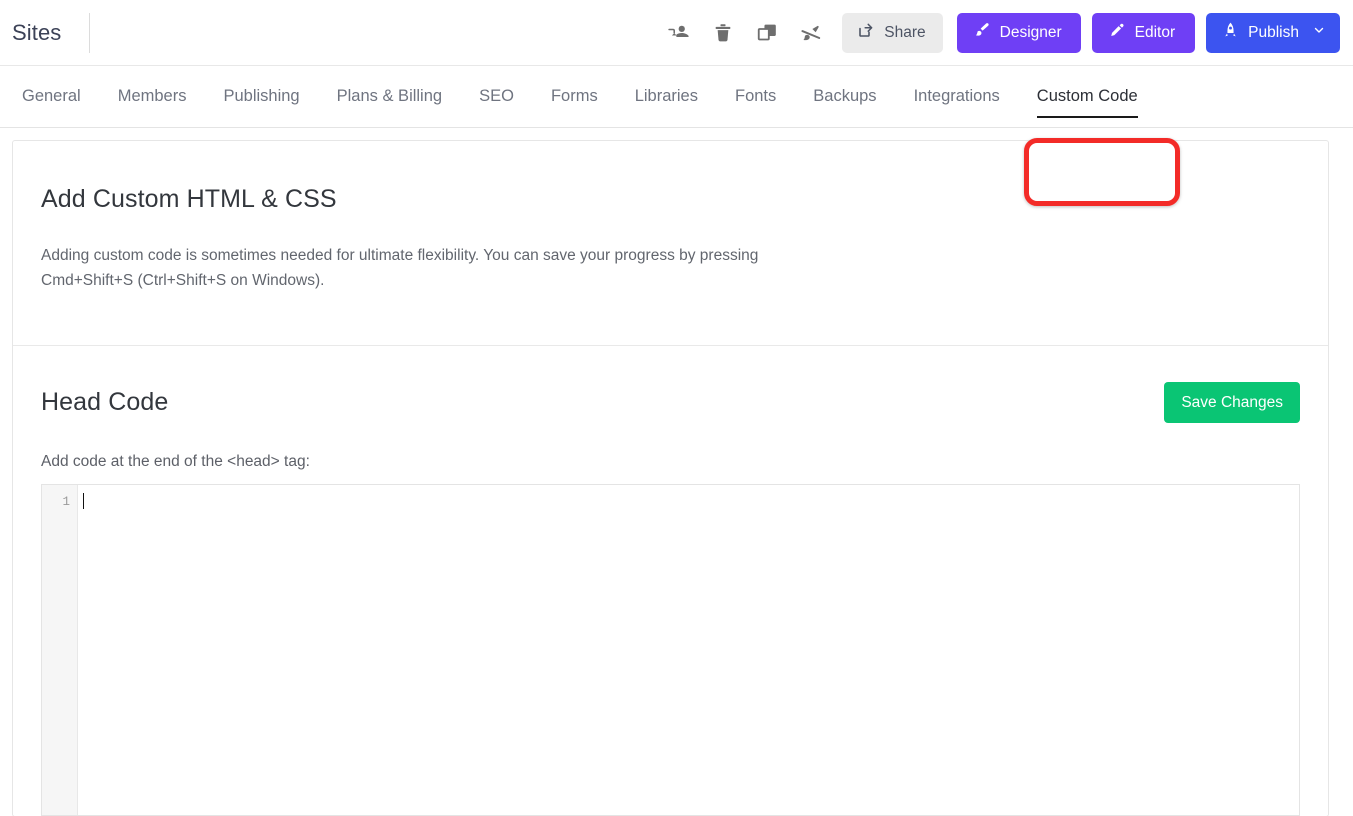  What do you see at coordinates (105, 402) in the screenshot?
I see `head-code-title: Head Code` at bounding box center [105, 402].